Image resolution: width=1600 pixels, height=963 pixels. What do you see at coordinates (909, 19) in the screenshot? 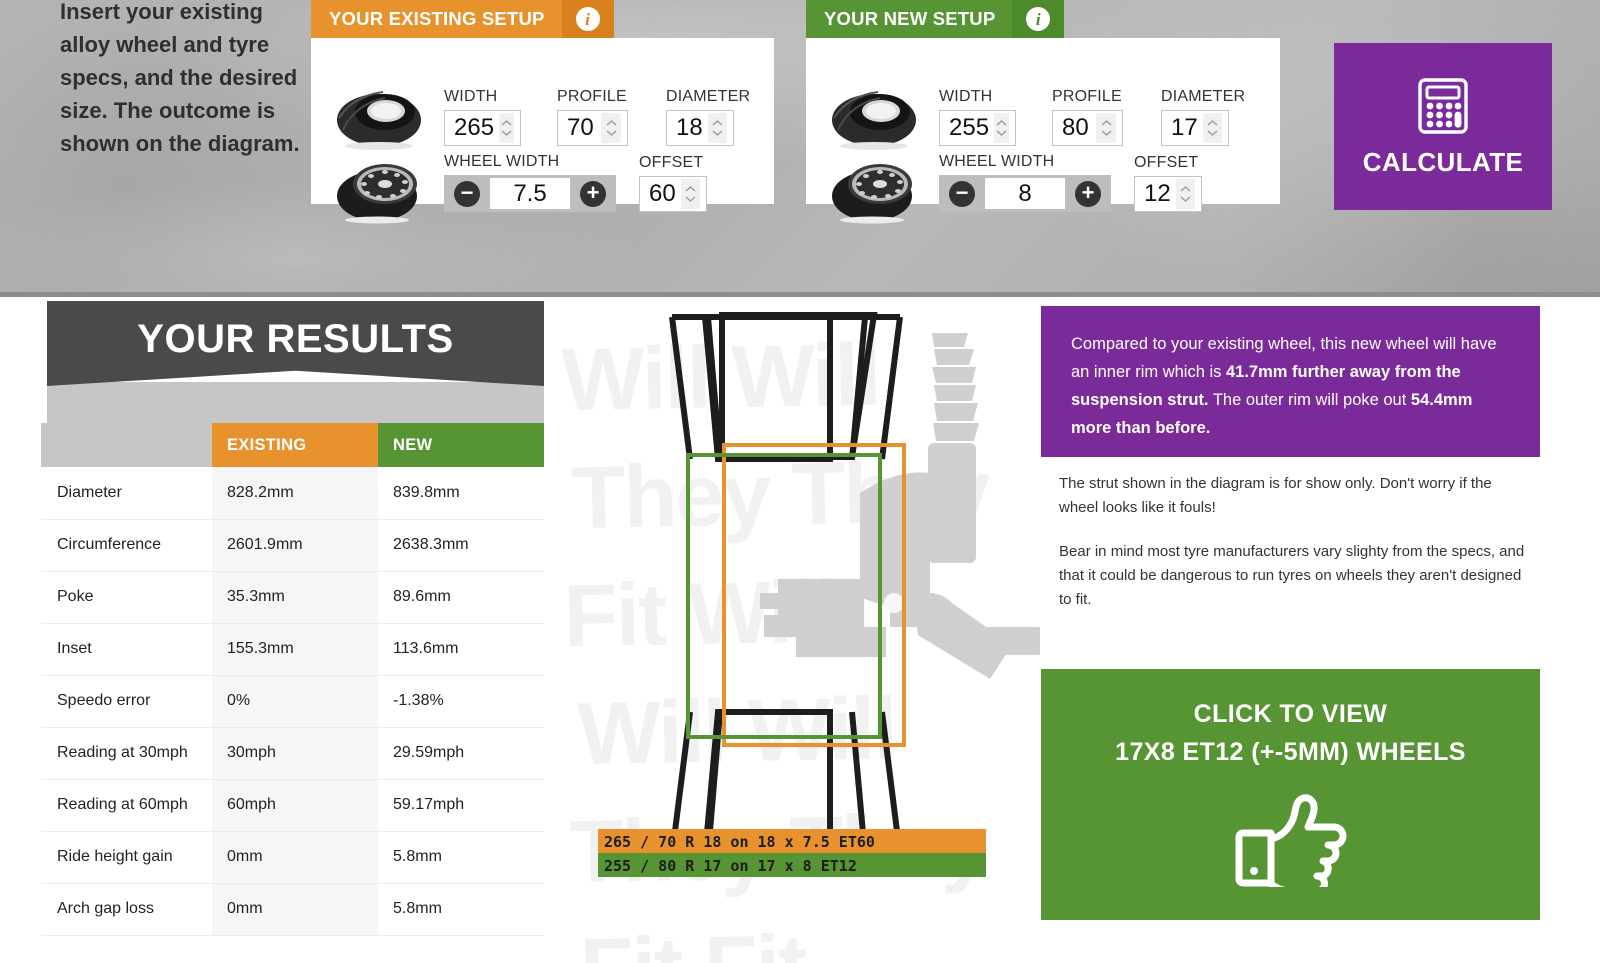
I see `new-setup-title: YOUR NEW SETUP` at bounding box center [909, 19].